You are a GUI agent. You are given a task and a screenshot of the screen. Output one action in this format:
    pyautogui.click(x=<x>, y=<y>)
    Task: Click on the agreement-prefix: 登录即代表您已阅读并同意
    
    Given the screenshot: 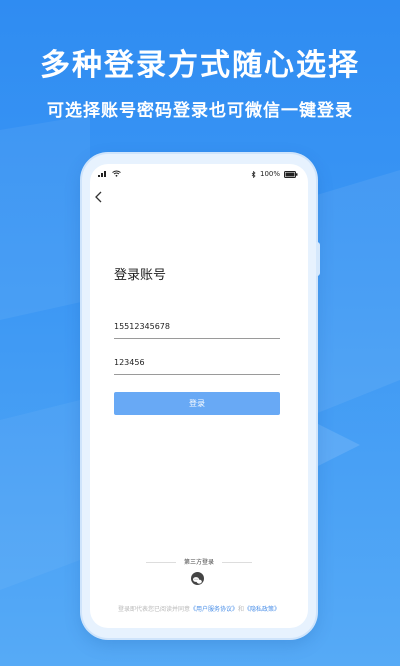 What is the action you would take?
    pyautogui.click(x=153, y=609)
    